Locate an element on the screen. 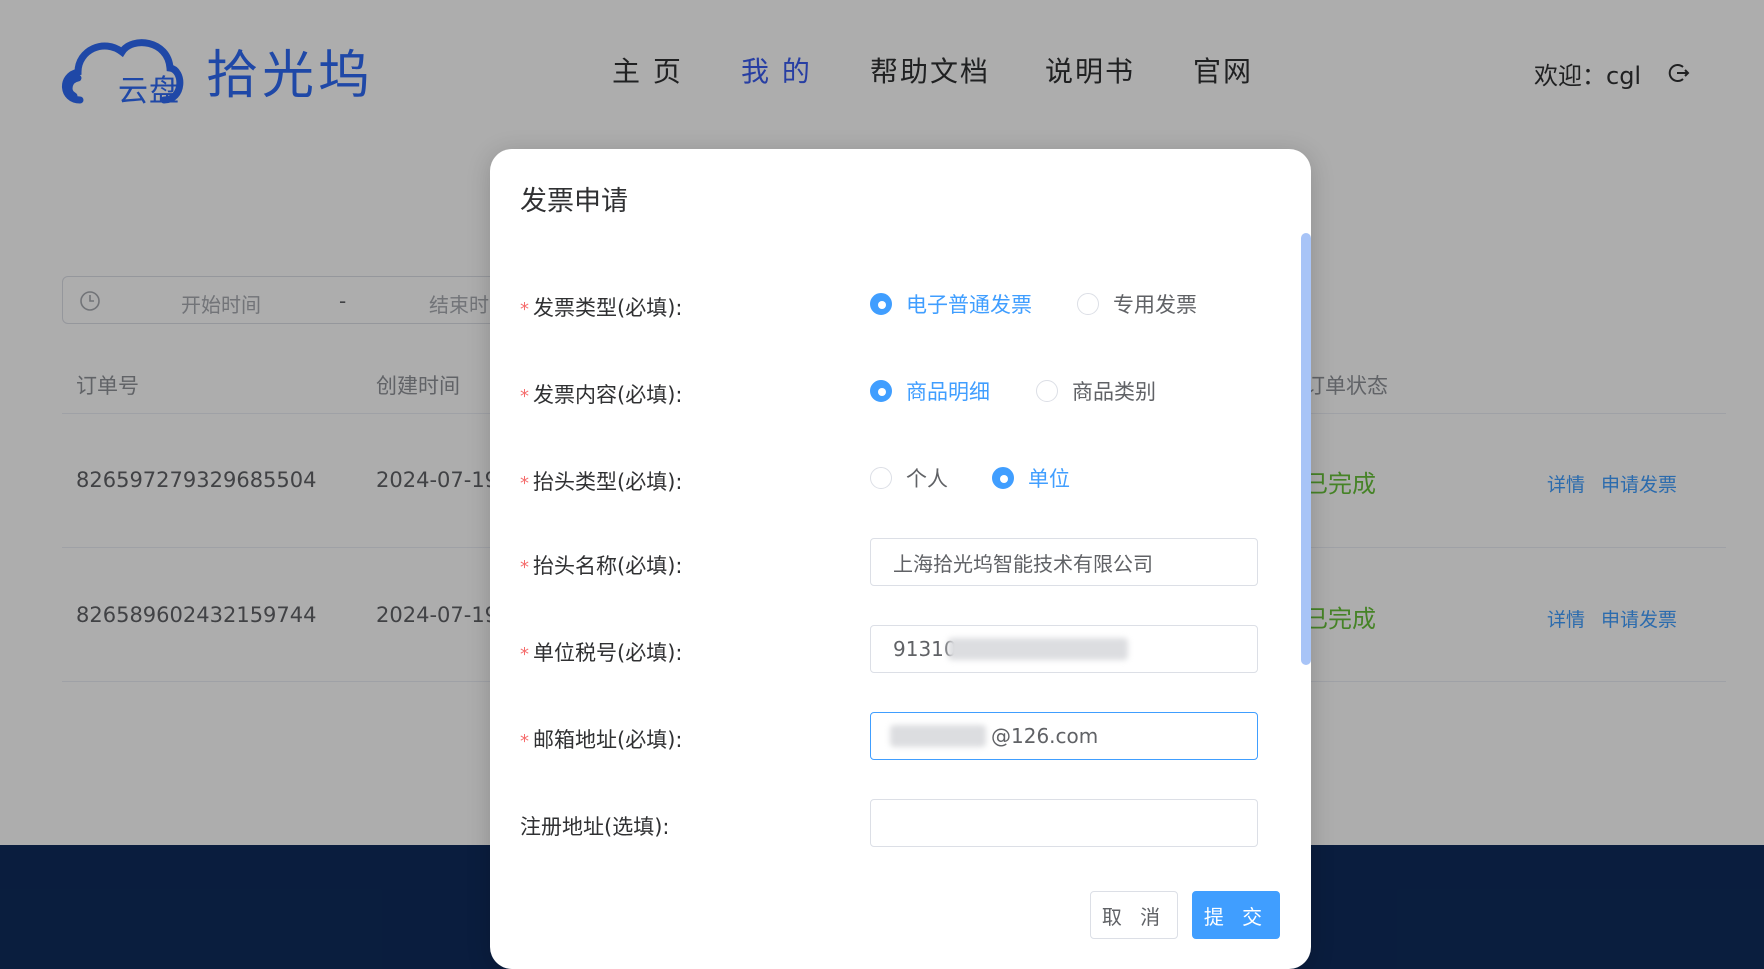  form-row-invoice-type: * 发票类型(必填): 电子普通发票 专用发票 is located at coordinates (900, 305).